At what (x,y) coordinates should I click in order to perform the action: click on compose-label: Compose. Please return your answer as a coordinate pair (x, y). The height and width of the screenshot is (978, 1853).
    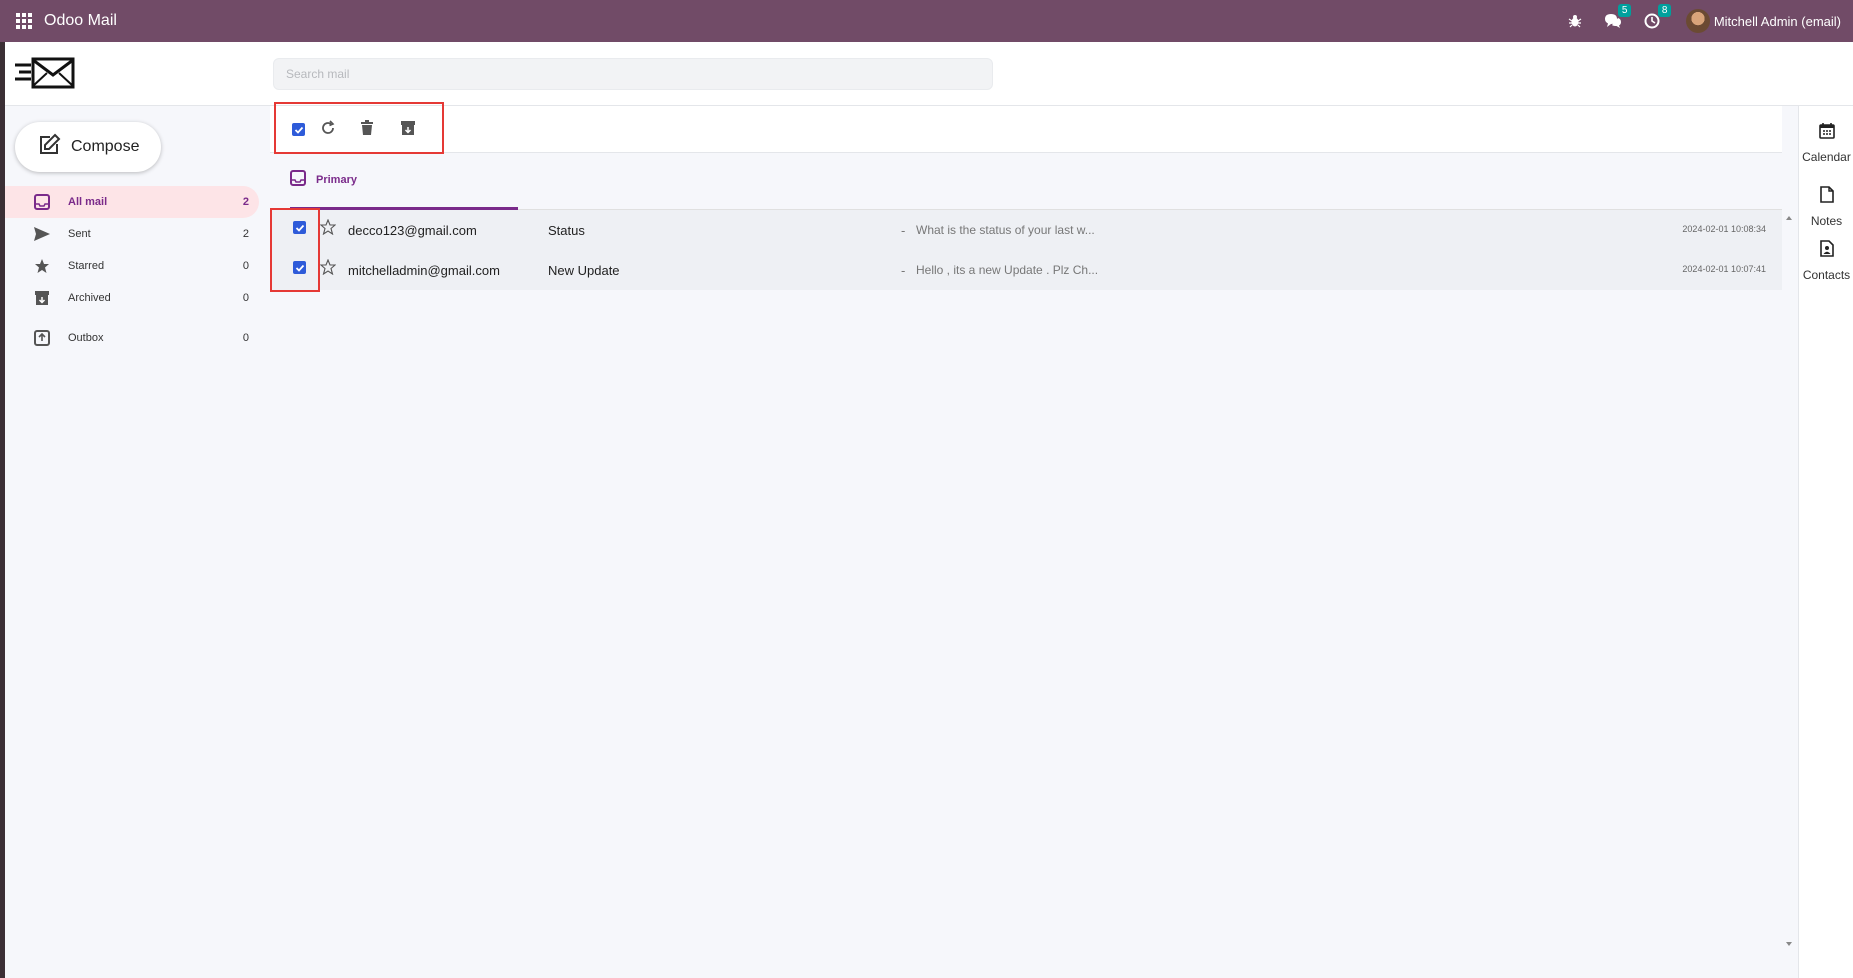
    Looking at the image, I should click on (105, 146).